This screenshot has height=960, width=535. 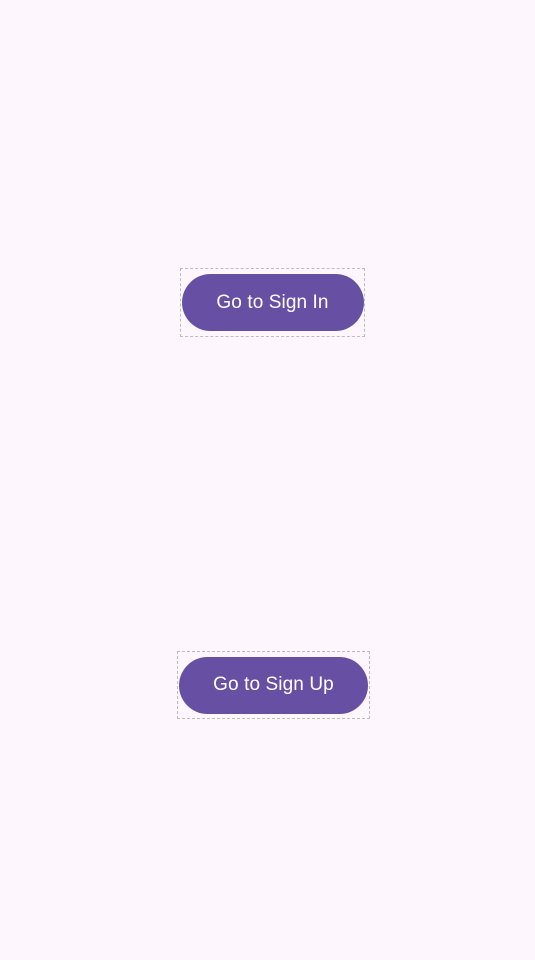 I want to click on go-to-sign-up-button: Go to Sign Up, so click(x=273, y=685).